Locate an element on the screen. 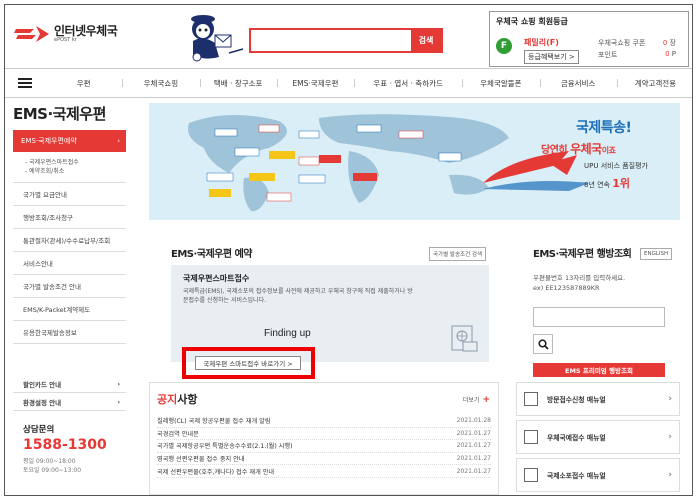 This screenshot has height=502, width=699. side-submenu-cancel: - 예약조회/취소 is located at coordinates (75, 171).